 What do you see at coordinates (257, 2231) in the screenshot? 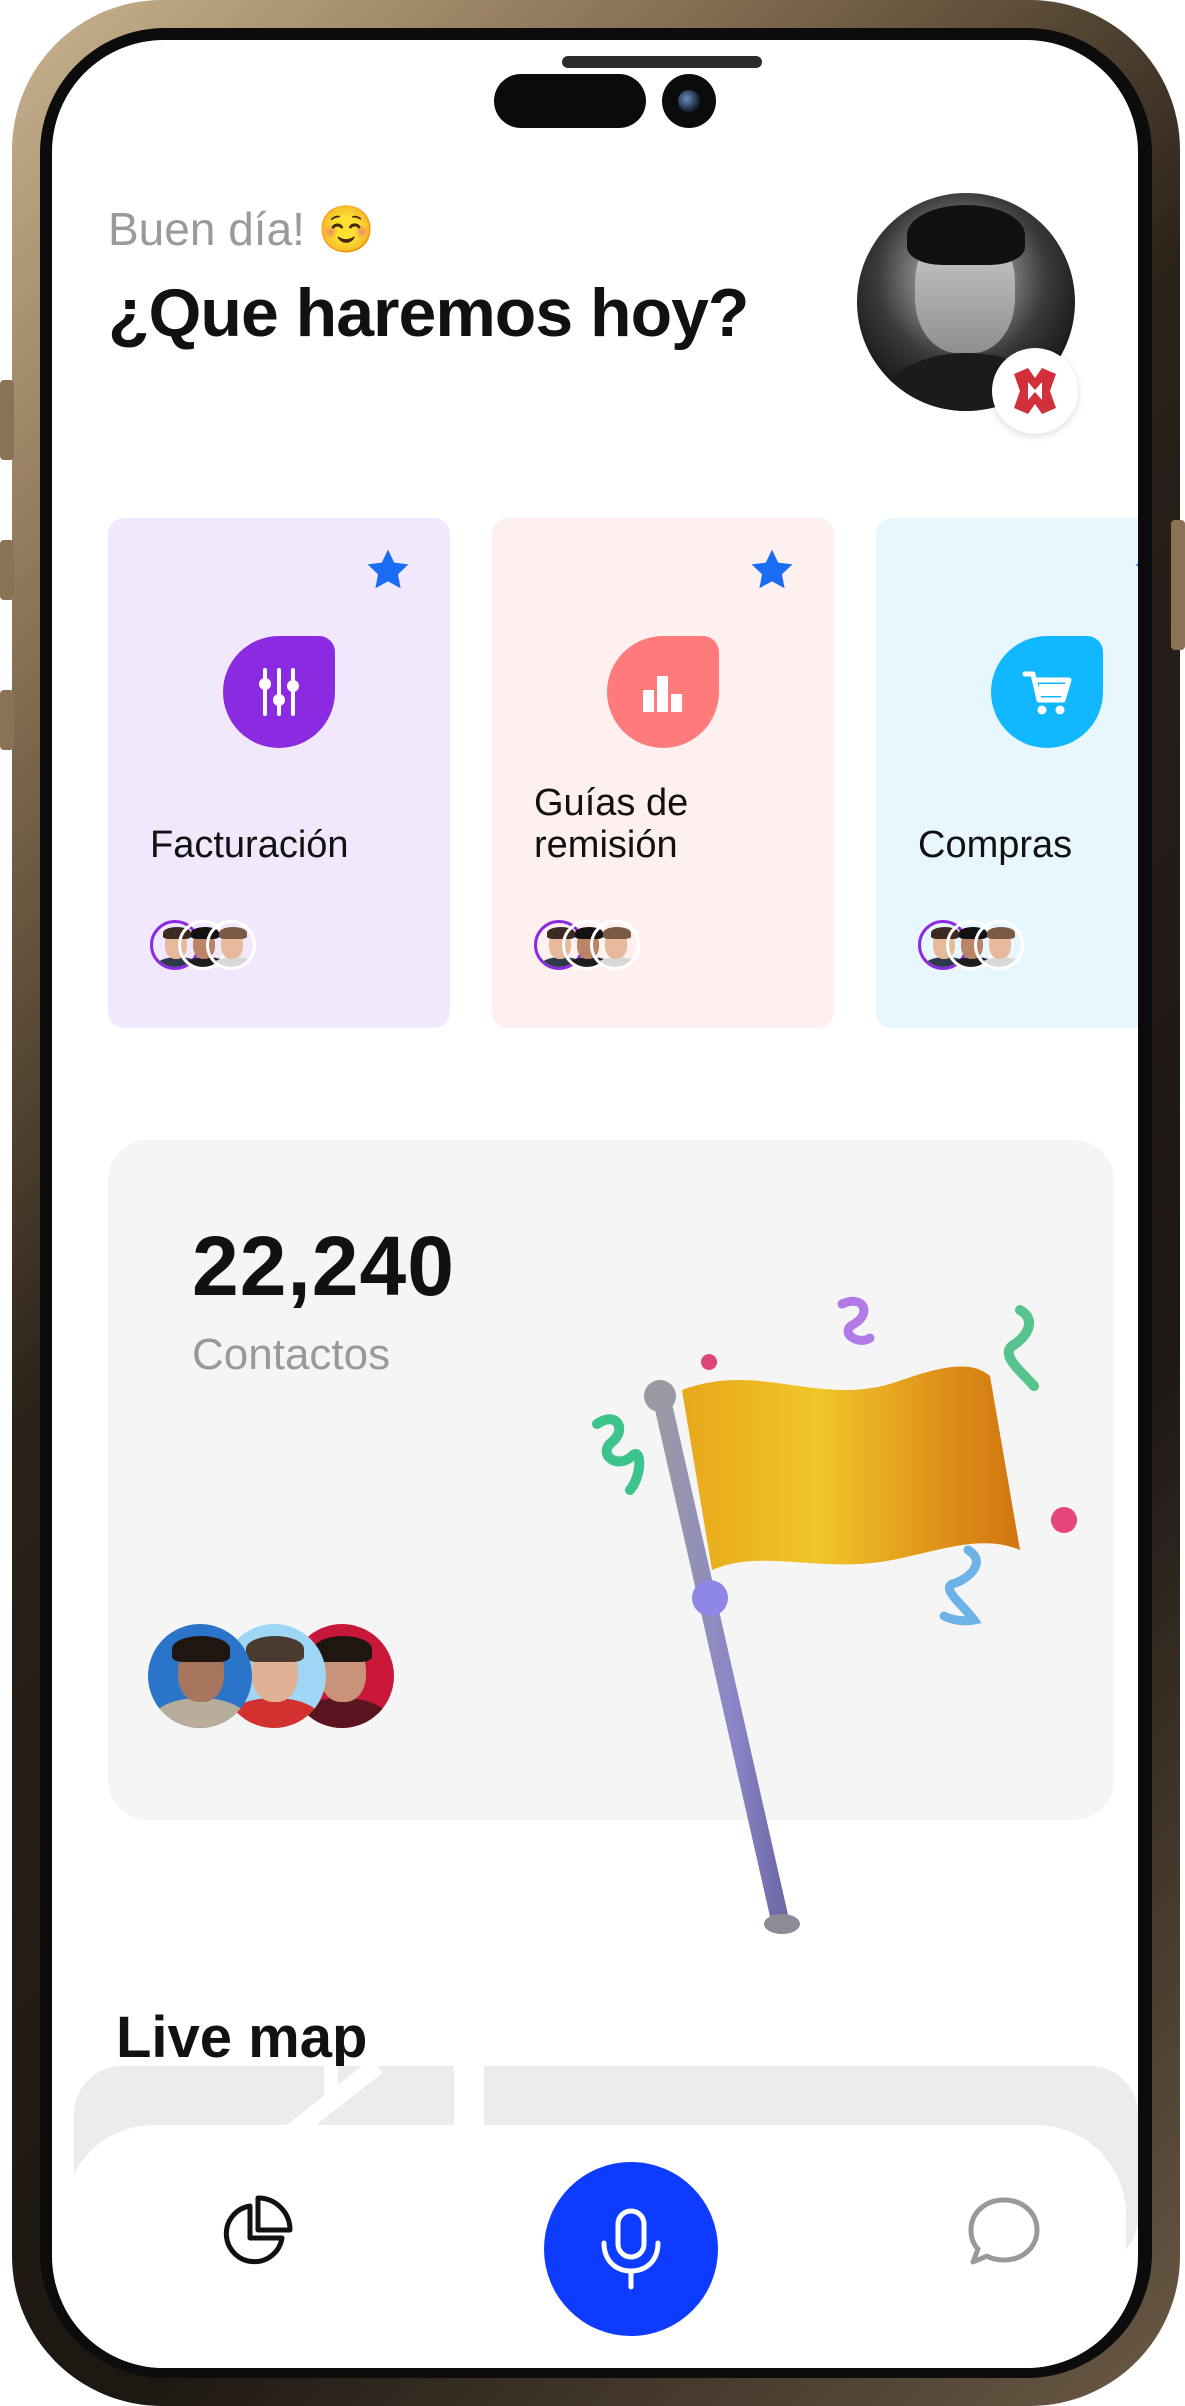
I see `pie-chart-icon` at bounding box center [257, 2231].